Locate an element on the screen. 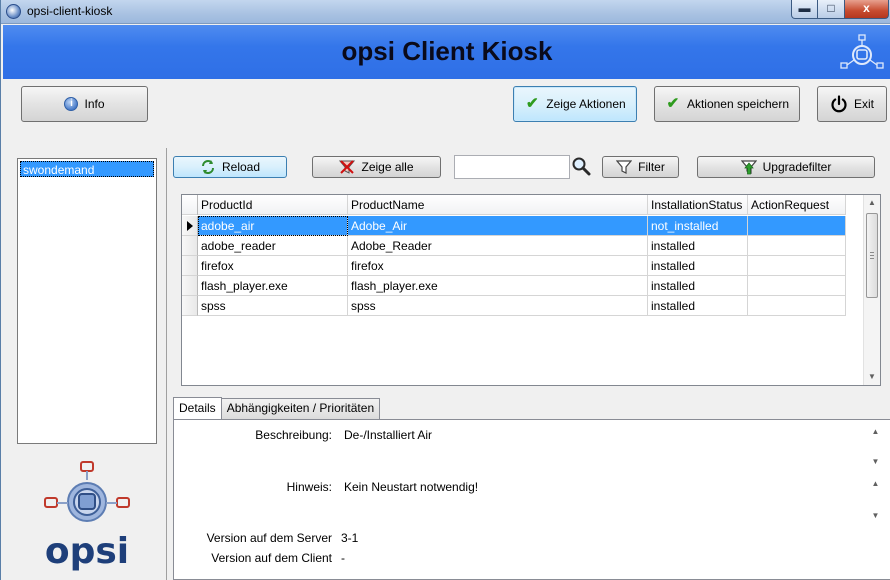 The image size is (890, 580). title-bar: opsi-client-kiosk ▬ □ x is located at coordinates (445, 12).